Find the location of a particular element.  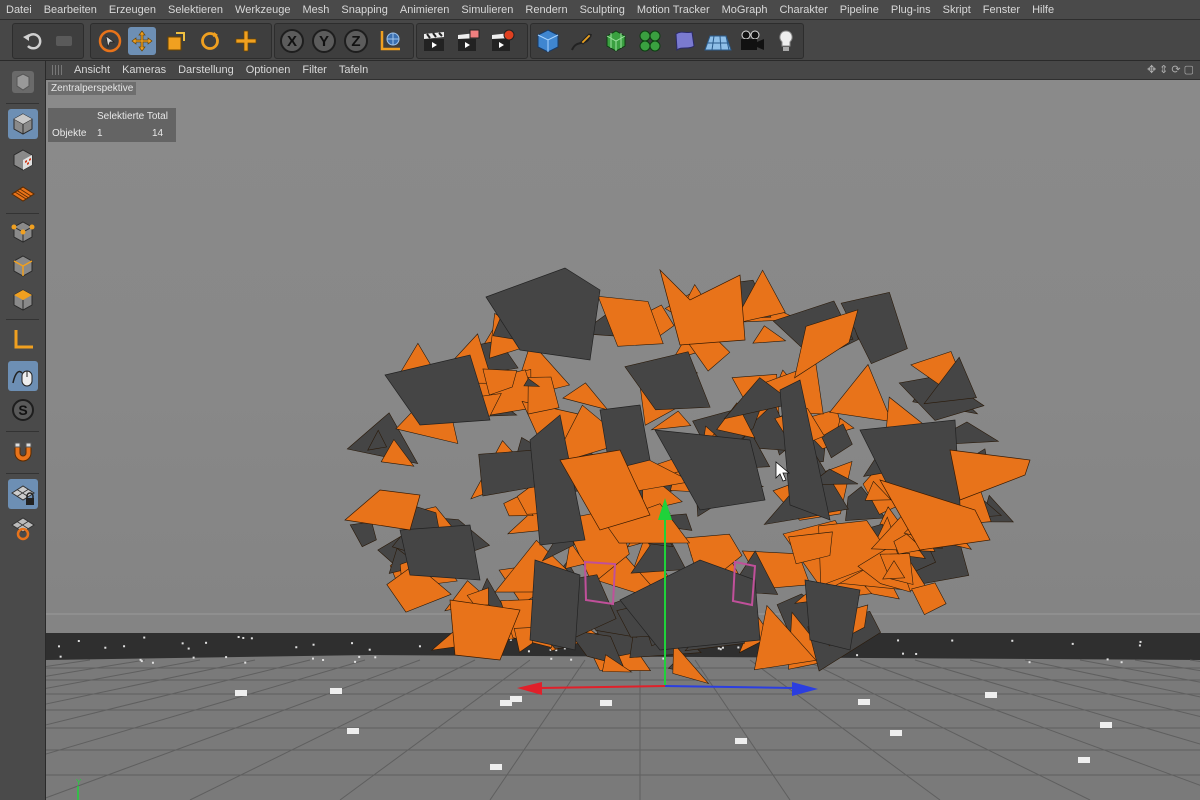

x-axis-label: X is located at coordinates (292, 41).